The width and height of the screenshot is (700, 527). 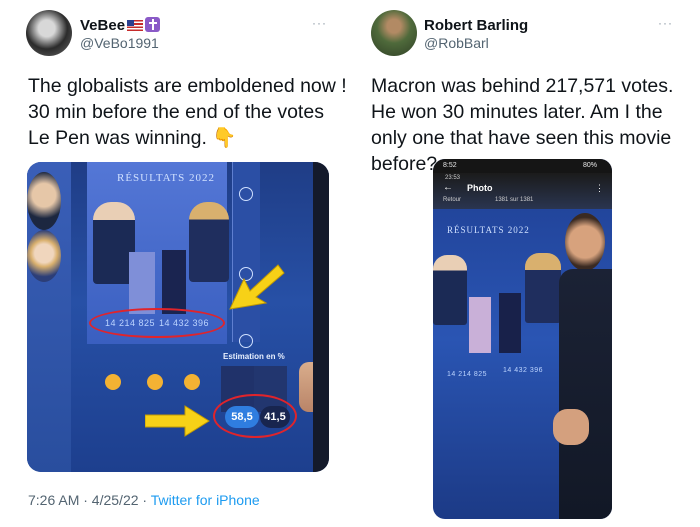 What do you see at coordinates (135, 25) in the screenshot?
I see `us-flag-icon` at bounding box center [135, 25].